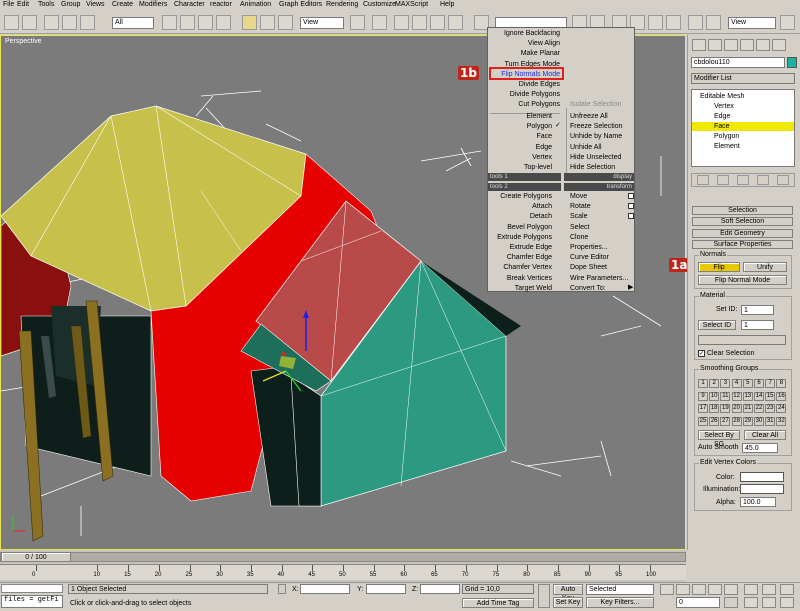 The image size is (800, 611). Describe the element at coordinates (580, 206) in the screenshot. I see `quad-item-rotate: Rotate` at that location.